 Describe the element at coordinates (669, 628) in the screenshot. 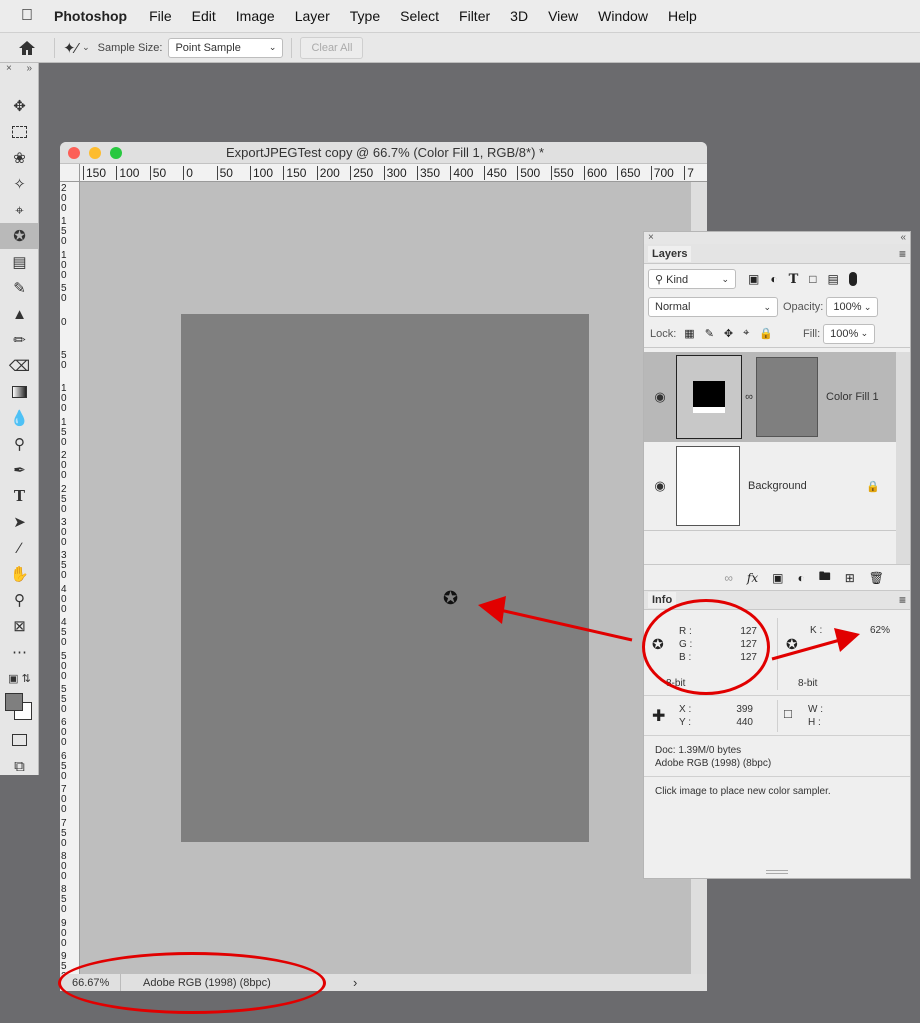

I see `annotation-arrows` at that location.